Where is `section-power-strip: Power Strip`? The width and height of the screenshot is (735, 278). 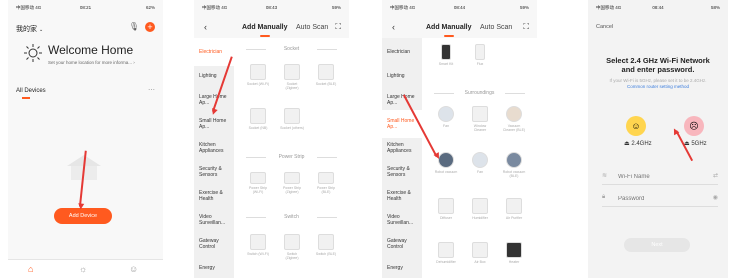 section-power-strip: Power Strip is located at coordinates (291, 157).